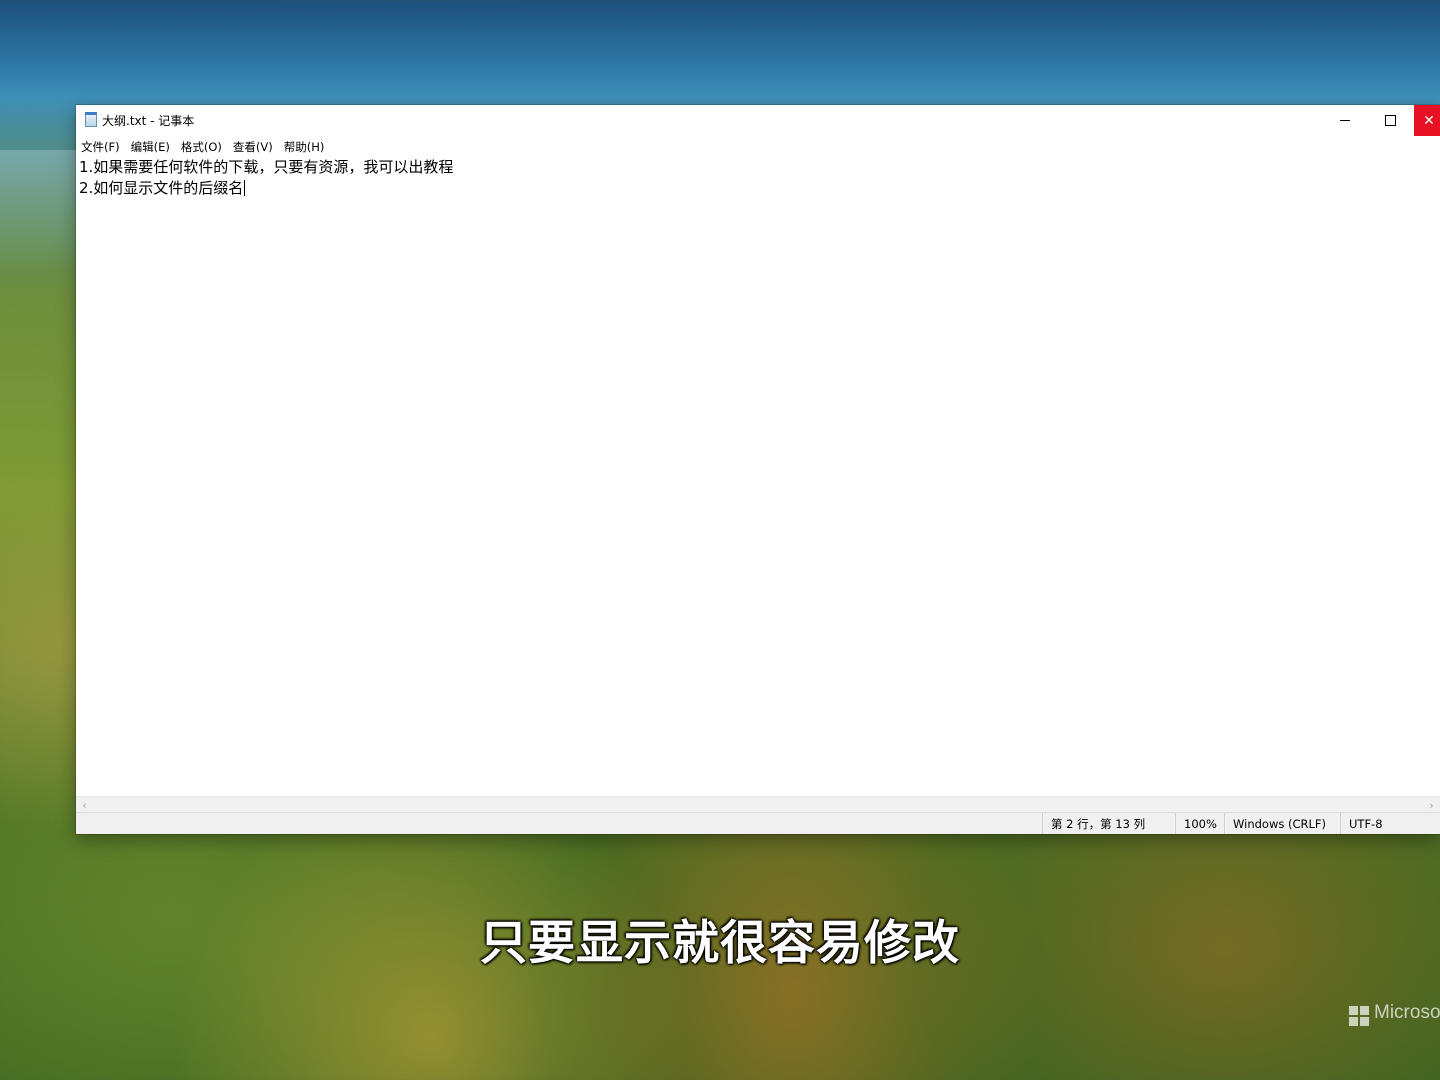  I want to click on microsoft-watermark-text: Microsoft, so click(1407, 1012).